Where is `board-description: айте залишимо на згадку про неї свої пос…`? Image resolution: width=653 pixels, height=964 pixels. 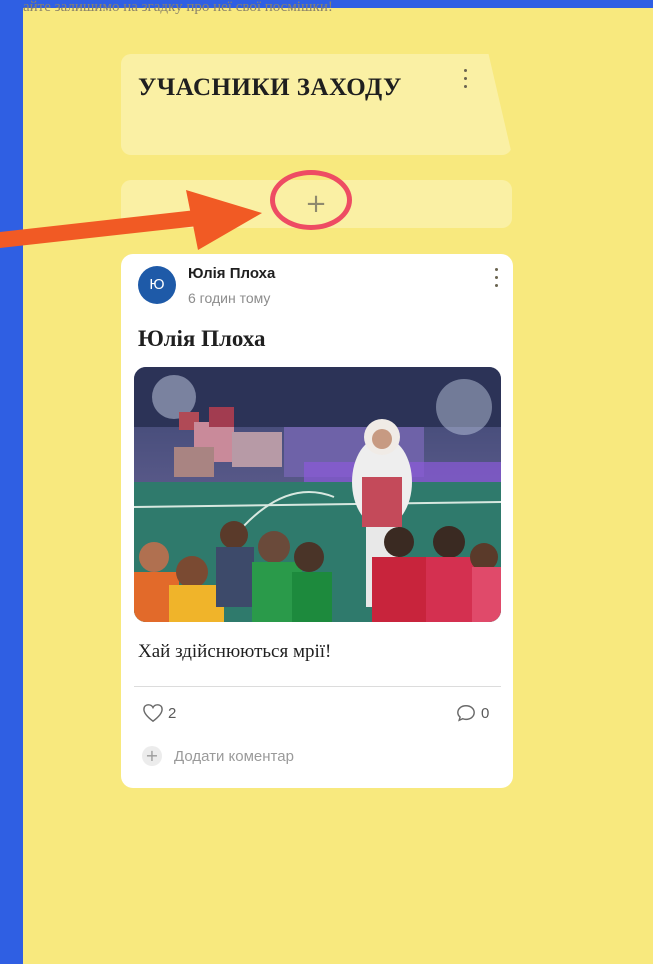 board-description: айте залишимо на згадку про неї свої пос… is located at coordinates (178, 7).